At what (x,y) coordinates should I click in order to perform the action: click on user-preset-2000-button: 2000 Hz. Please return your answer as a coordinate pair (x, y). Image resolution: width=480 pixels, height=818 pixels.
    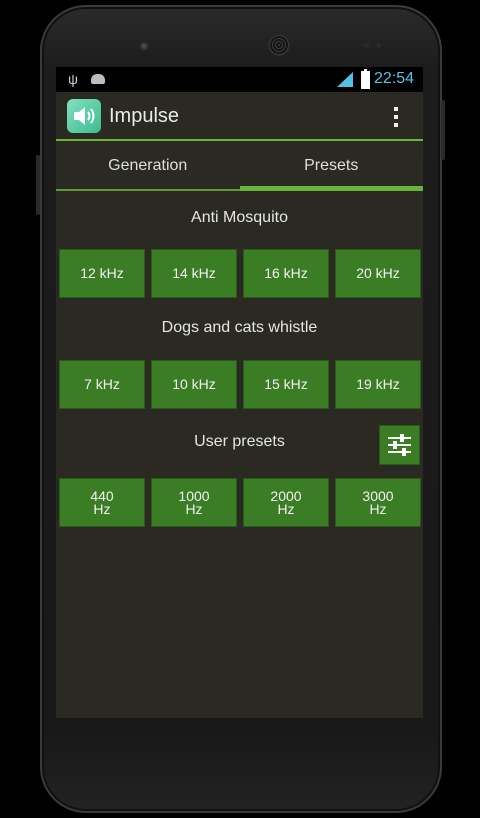
    Looking at the image, I should click on (286, 502).